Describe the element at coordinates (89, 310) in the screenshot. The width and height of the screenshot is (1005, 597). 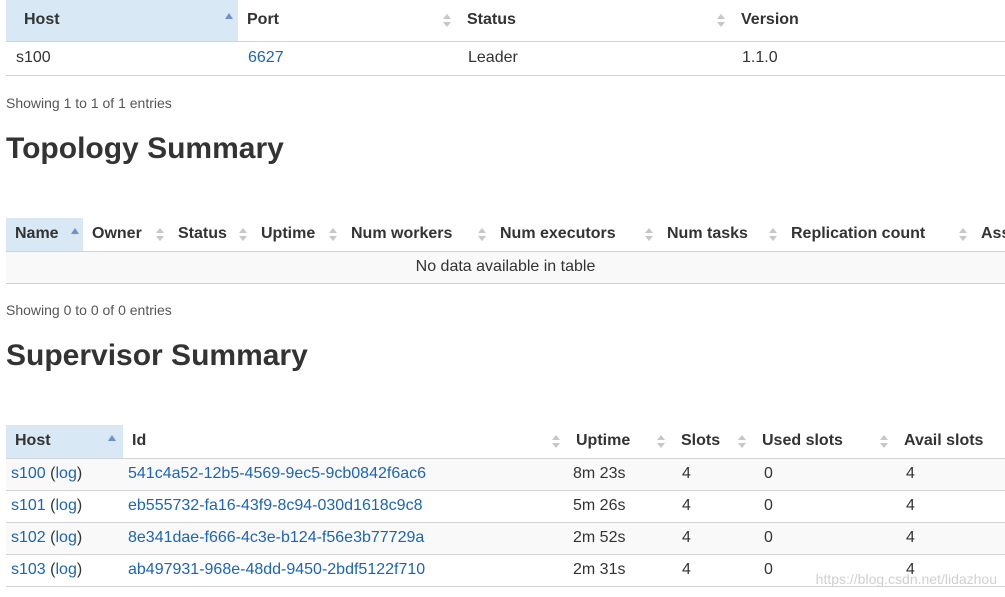
I see `topology-info: Showing 0 to 0 of 0 entries` at that location.